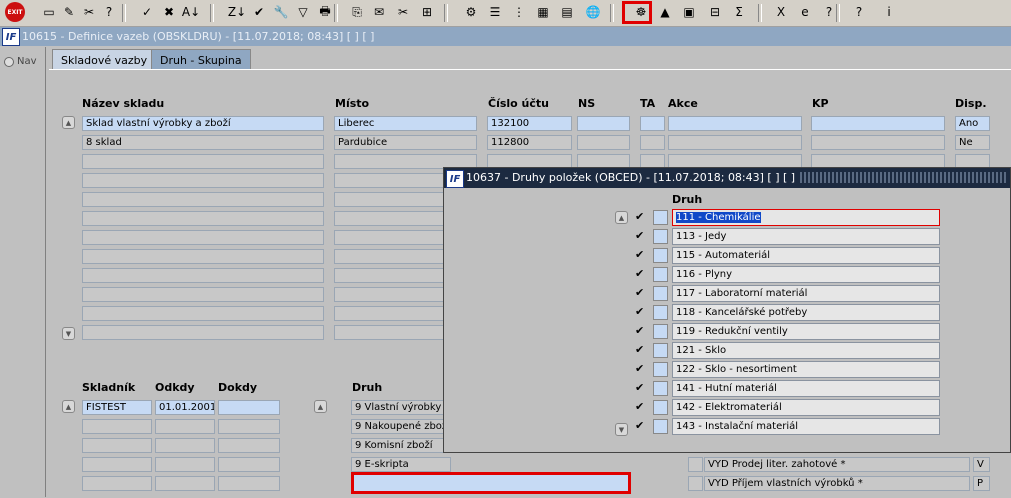 Image resolution: width=1011 pixels, height=498 pixels. I want to click on mail-icon: ✉, so click(379, 12).